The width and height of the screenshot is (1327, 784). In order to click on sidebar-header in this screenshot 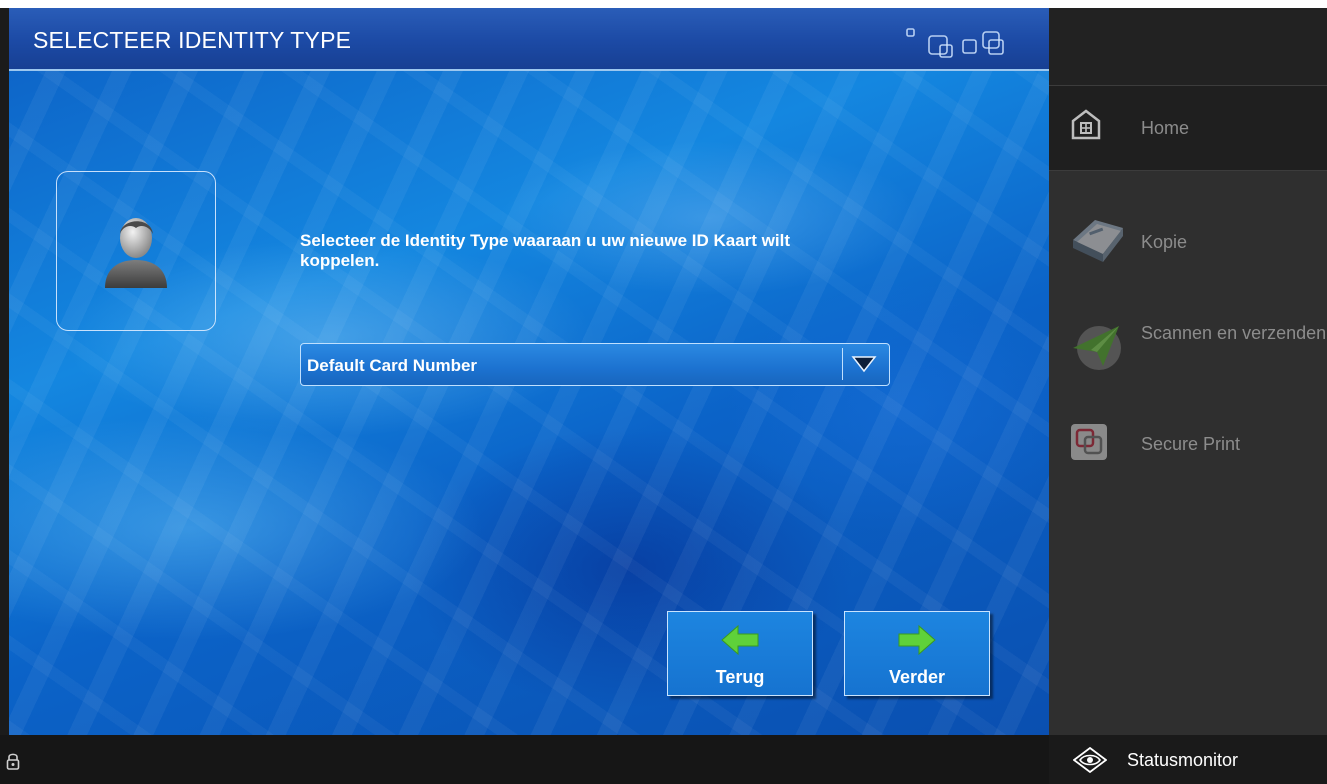, I will do `click(1188, 47)`.